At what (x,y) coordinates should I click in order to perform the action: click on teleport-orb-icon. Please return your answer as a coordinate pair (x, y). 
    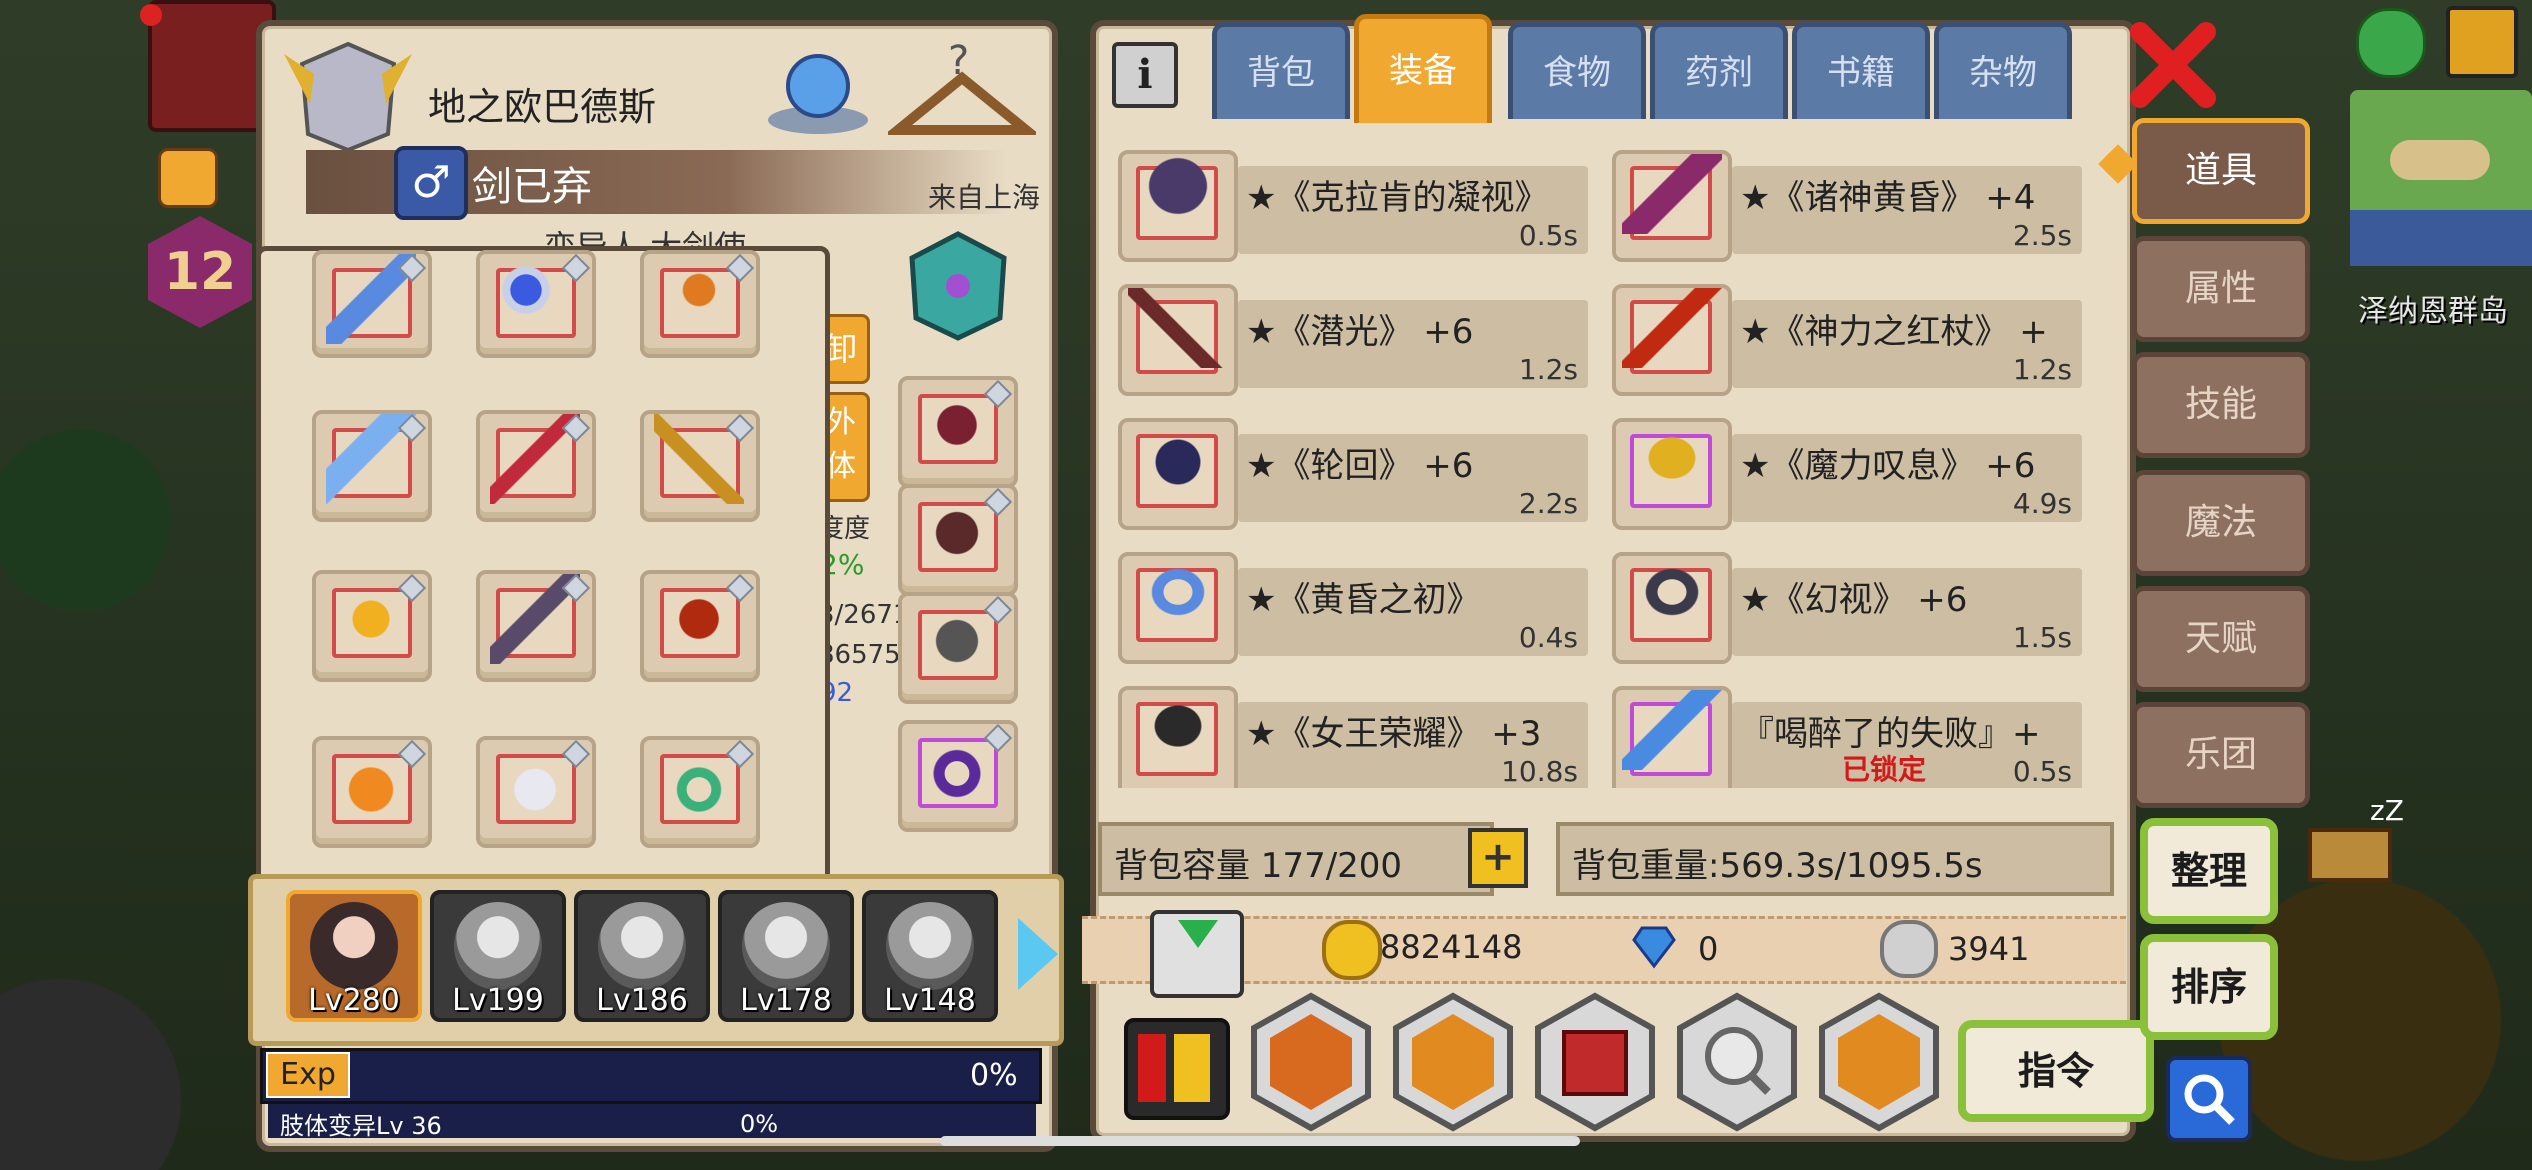
    Looking at the image, I should click on (818, 90).